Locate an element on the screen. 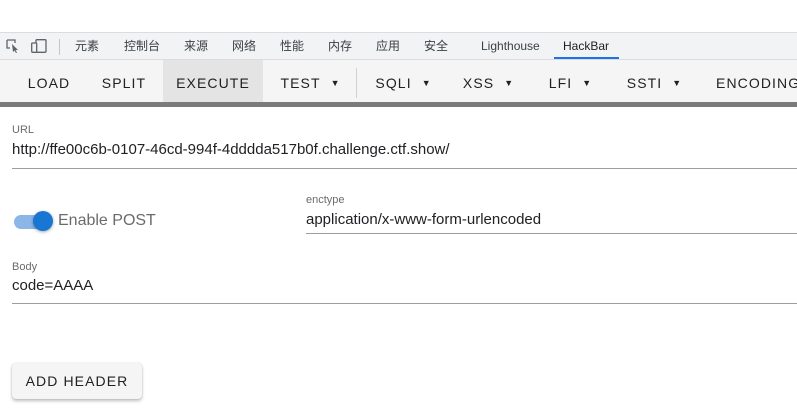 This screenshot has height=420, width=797. enctype-label: enctype is located at coordinates (325, 200).